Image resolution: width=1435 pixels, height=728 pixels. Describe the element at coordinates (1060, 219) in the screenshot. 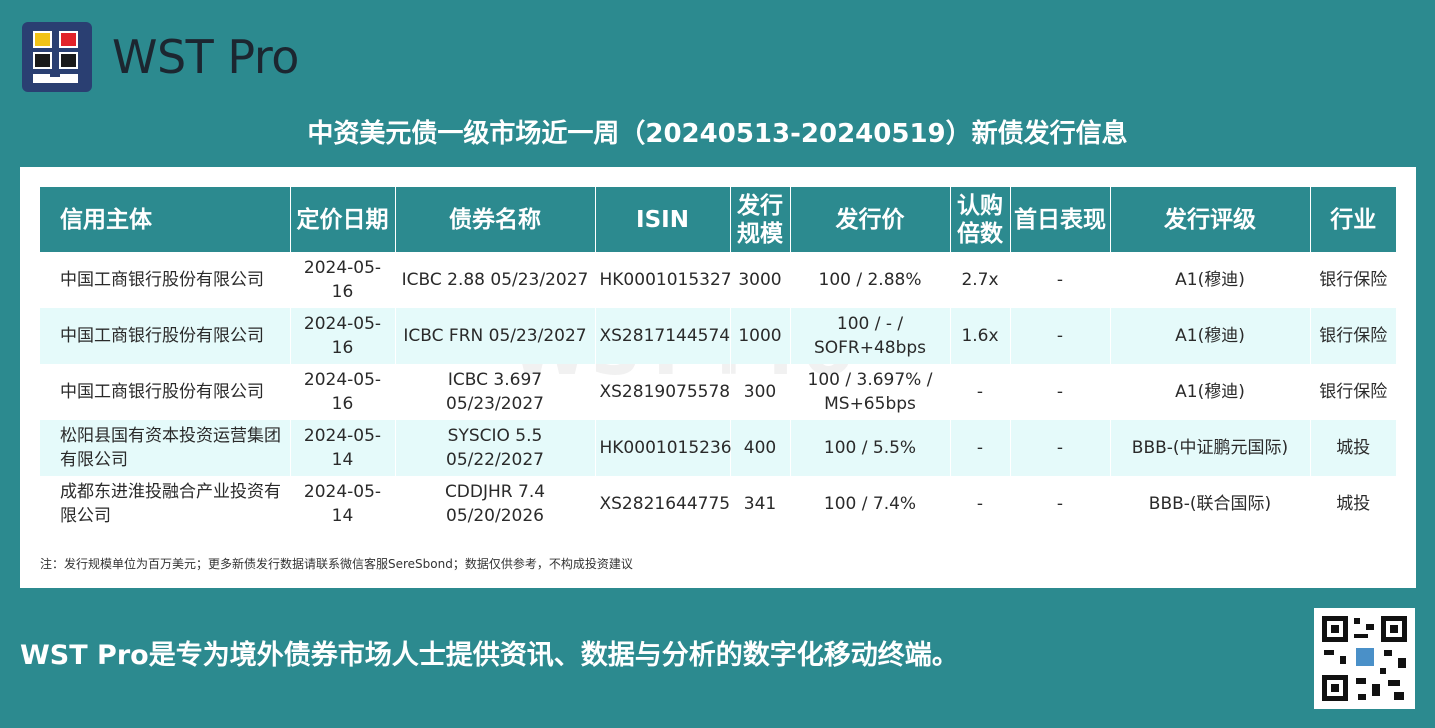

I see `column-header: 首日表现` at that location.